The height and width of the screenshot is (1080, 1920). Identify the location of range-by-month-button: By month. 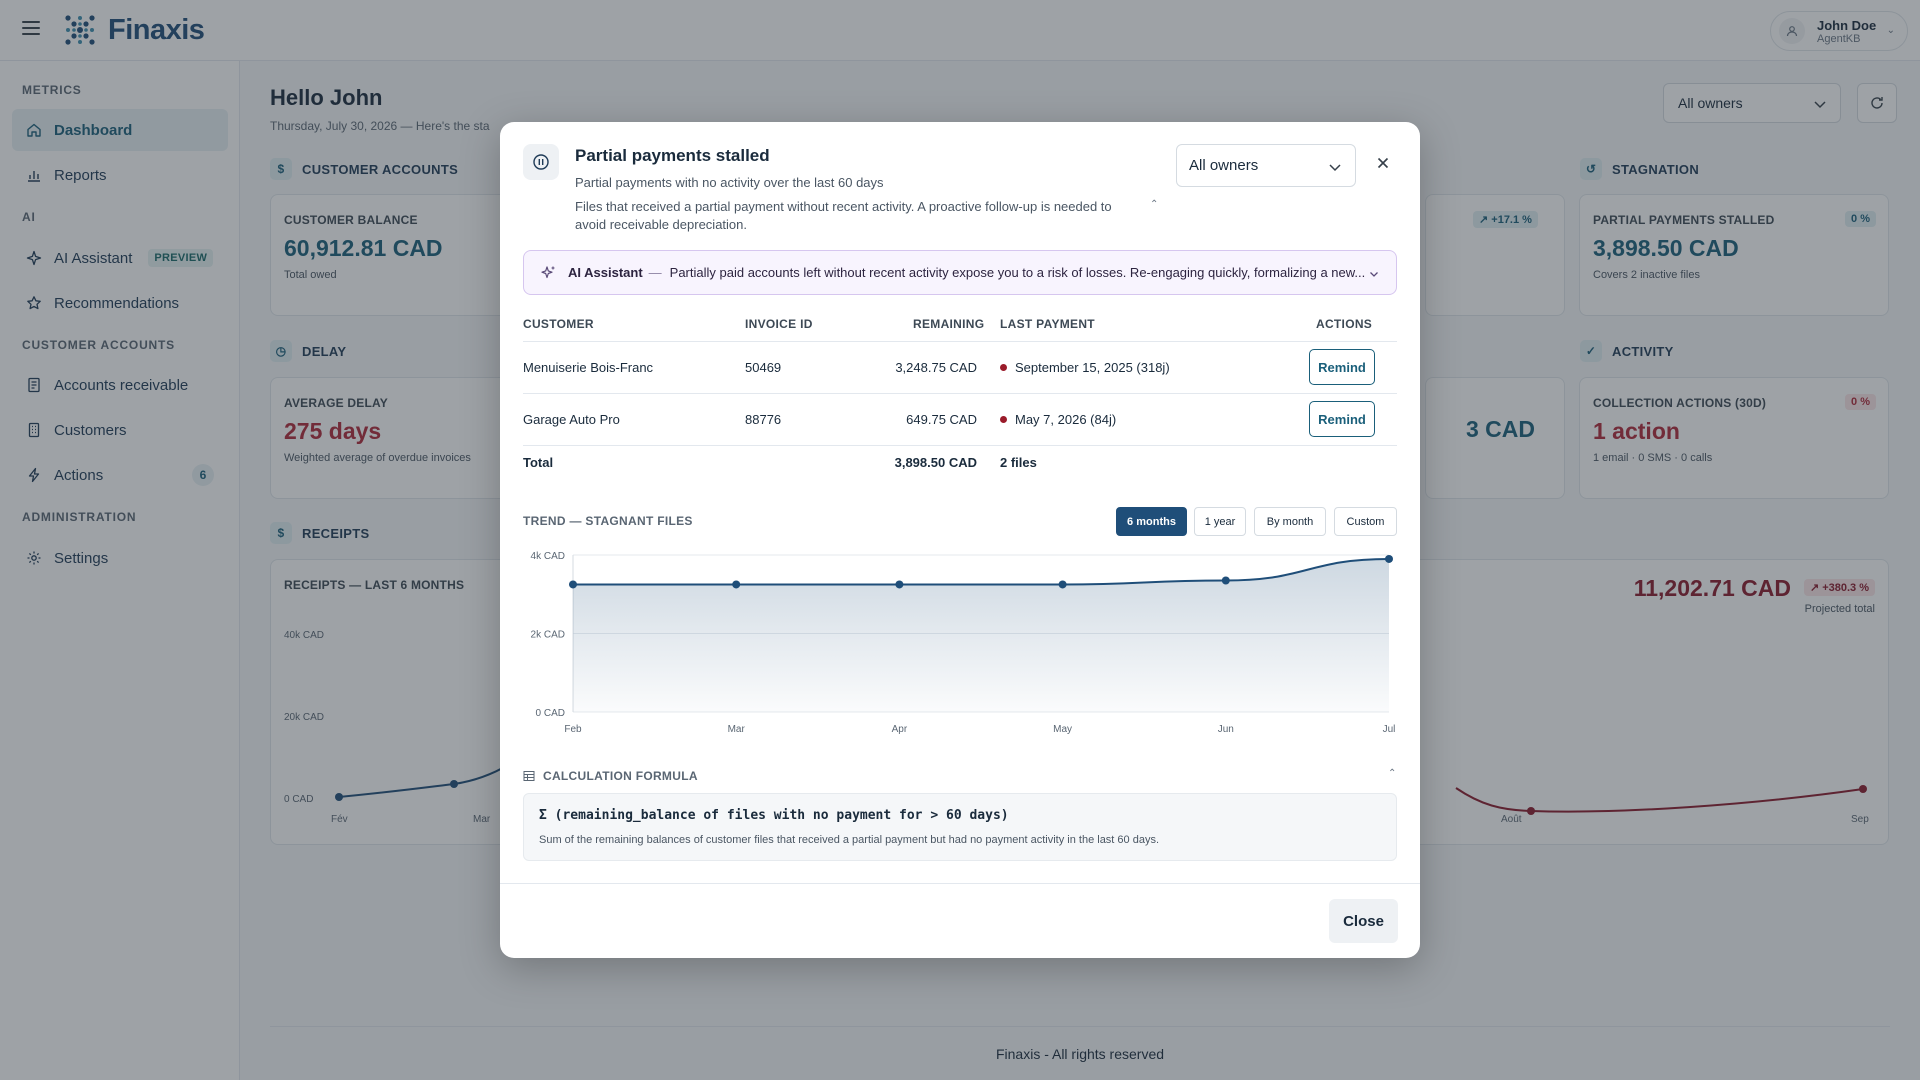
(1290, 521).